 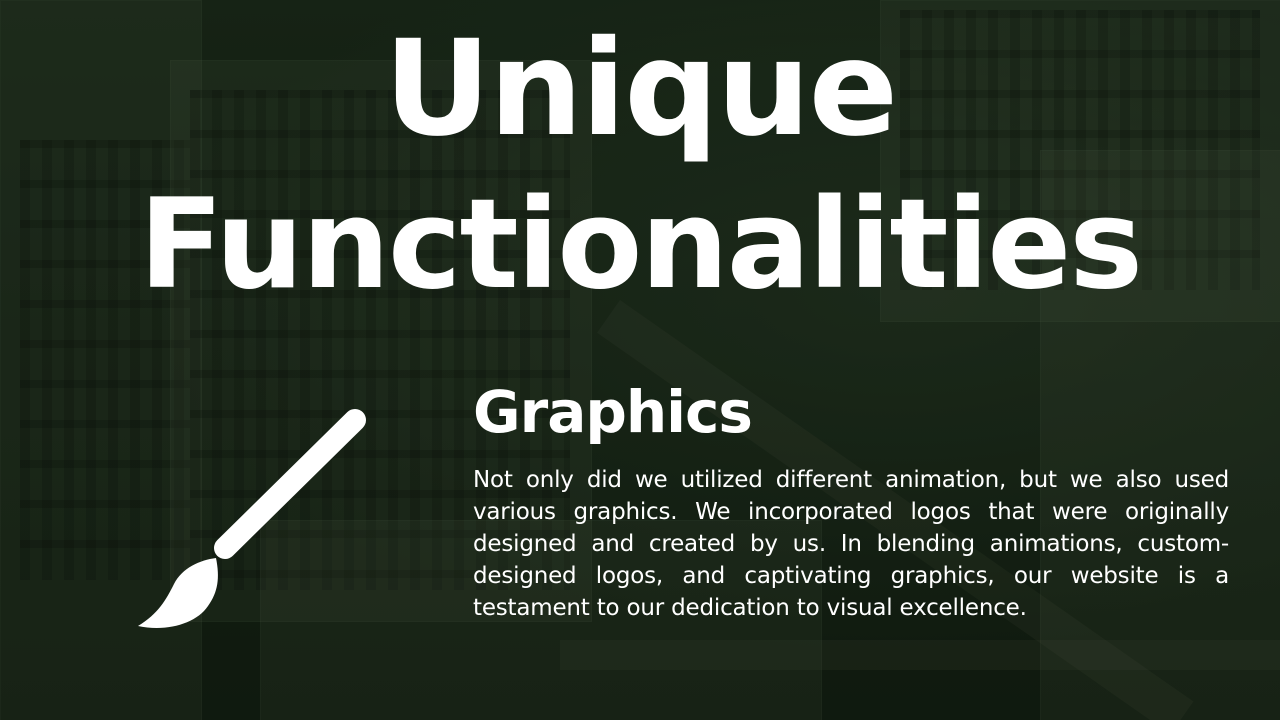 I want to click on slide-title-line-1: Unique, so click(x=640, y=89).